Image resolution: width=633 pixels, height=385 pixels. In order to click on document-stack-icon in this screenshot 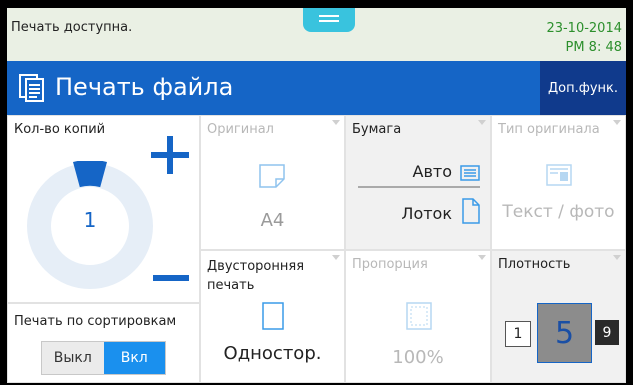, I will do `click(31, 88)`.